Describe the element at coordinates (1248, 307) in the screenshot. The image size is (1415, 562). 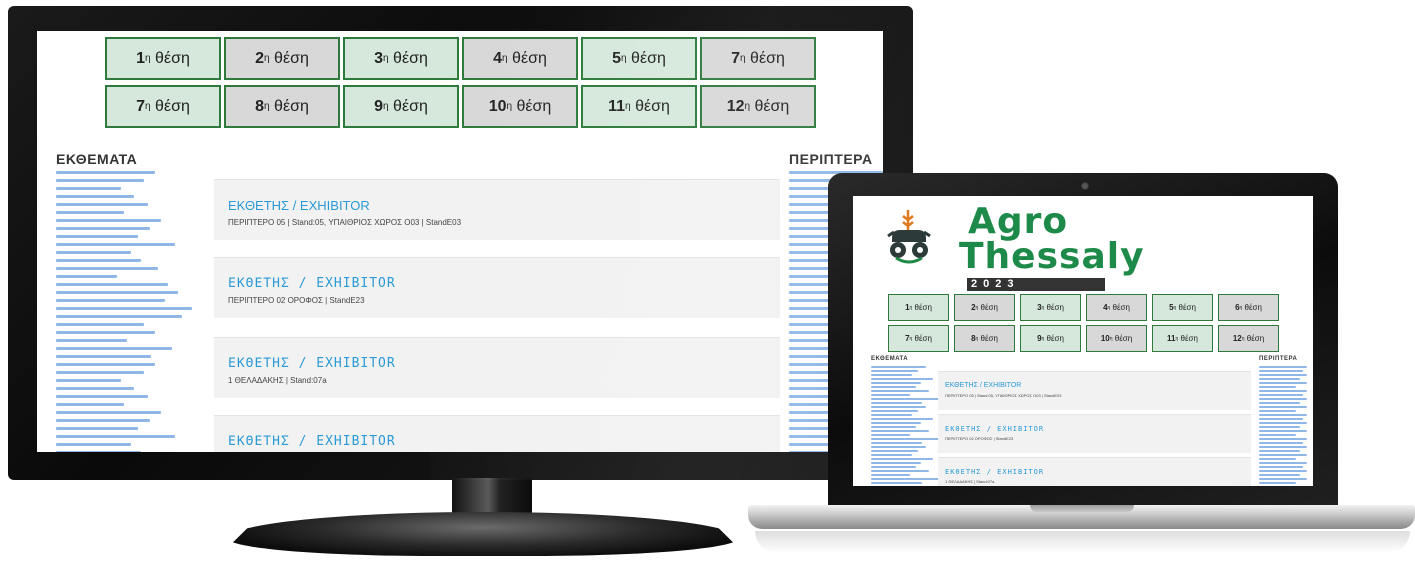
I see `position-cell: 6η θέση` at that location.